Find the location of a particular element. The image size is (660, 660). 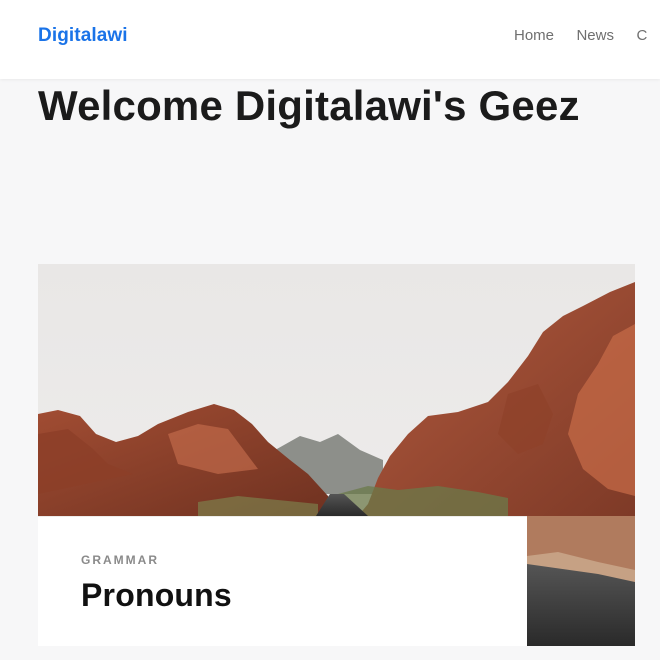

main-nav: Home News C is located at coordinates (587, 36).